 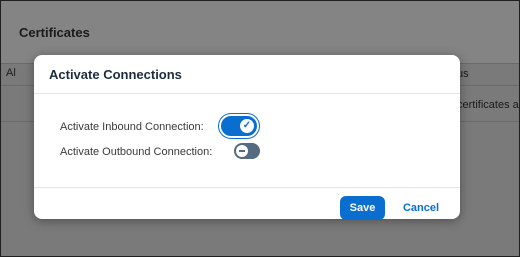 What do you see at coordinates (247, 126) in the screenshot?
I see `checkmark-icon: ✓` at bounding box center [247, 126].